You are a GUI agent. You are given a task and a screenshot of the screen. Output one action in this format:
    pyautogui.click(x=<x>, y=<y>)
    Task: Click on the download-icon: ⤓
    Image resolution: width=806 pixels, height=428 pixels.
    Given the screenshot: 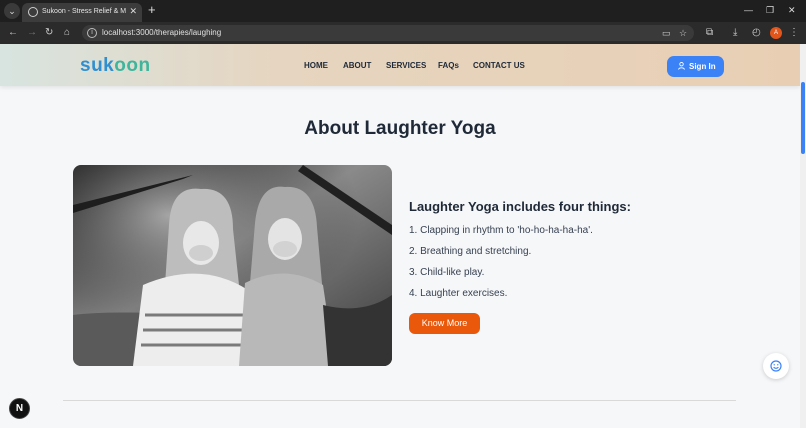 What is the action you would take?
    pyautogui.click(x=735, y=33)
    